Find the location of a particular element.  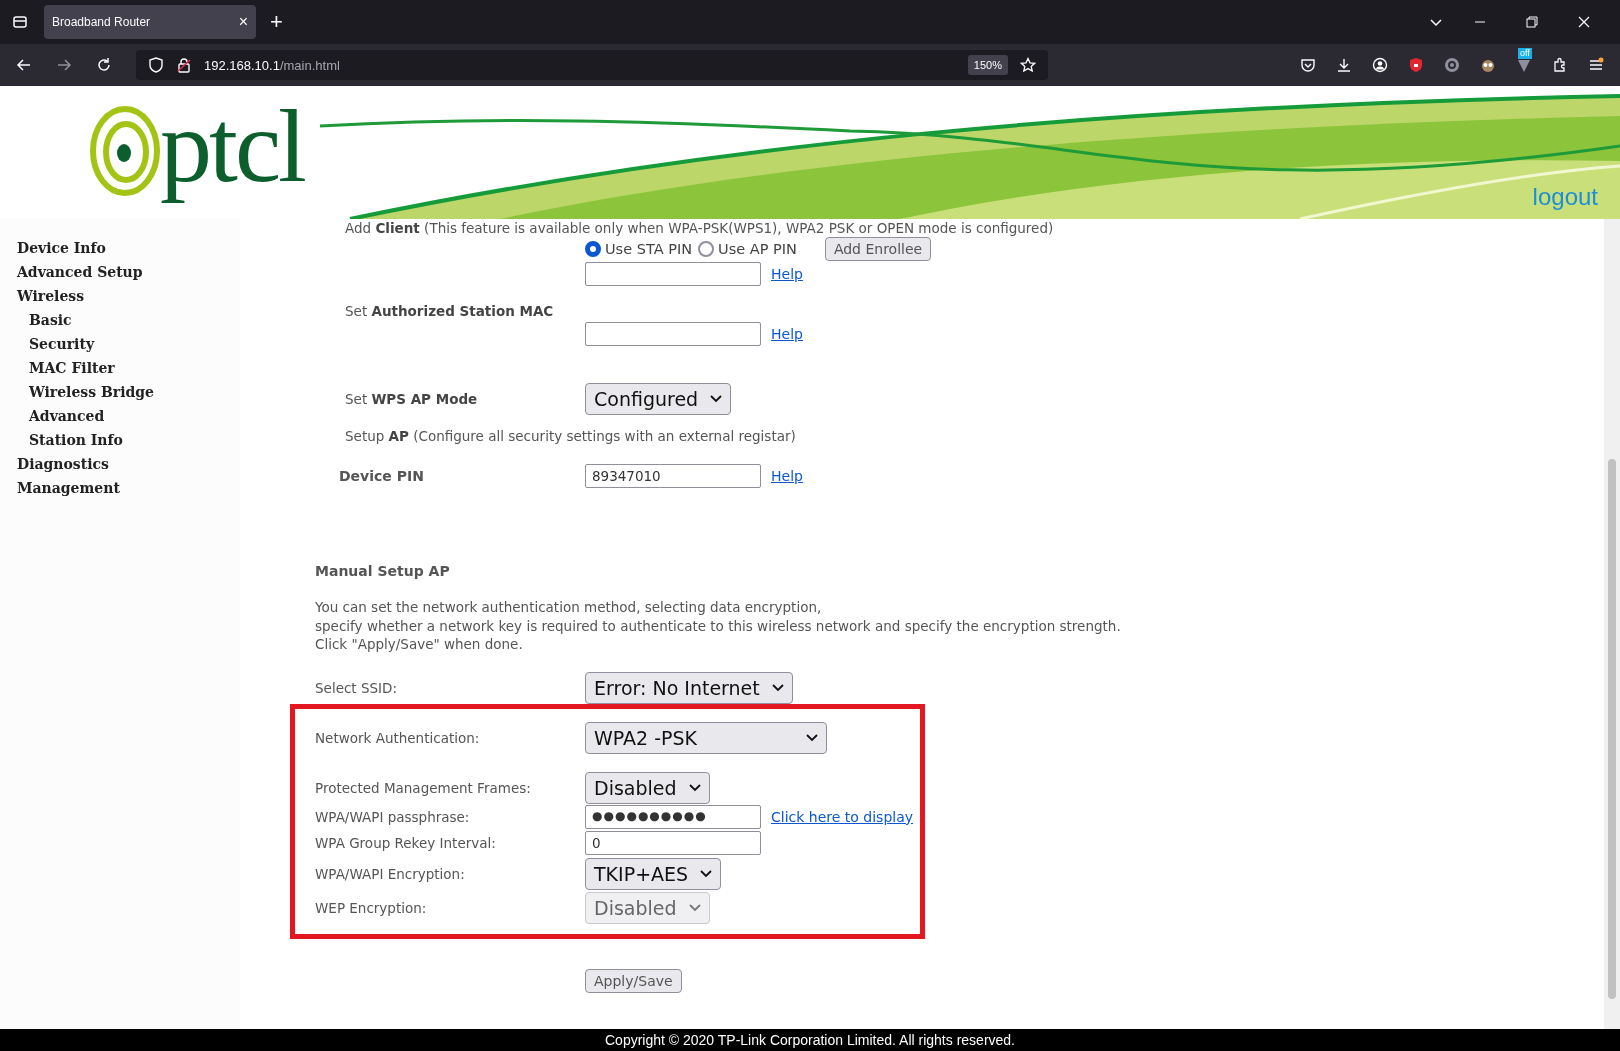

pin-option-radio: Use AP PIN is located at coordinates (747, 249).